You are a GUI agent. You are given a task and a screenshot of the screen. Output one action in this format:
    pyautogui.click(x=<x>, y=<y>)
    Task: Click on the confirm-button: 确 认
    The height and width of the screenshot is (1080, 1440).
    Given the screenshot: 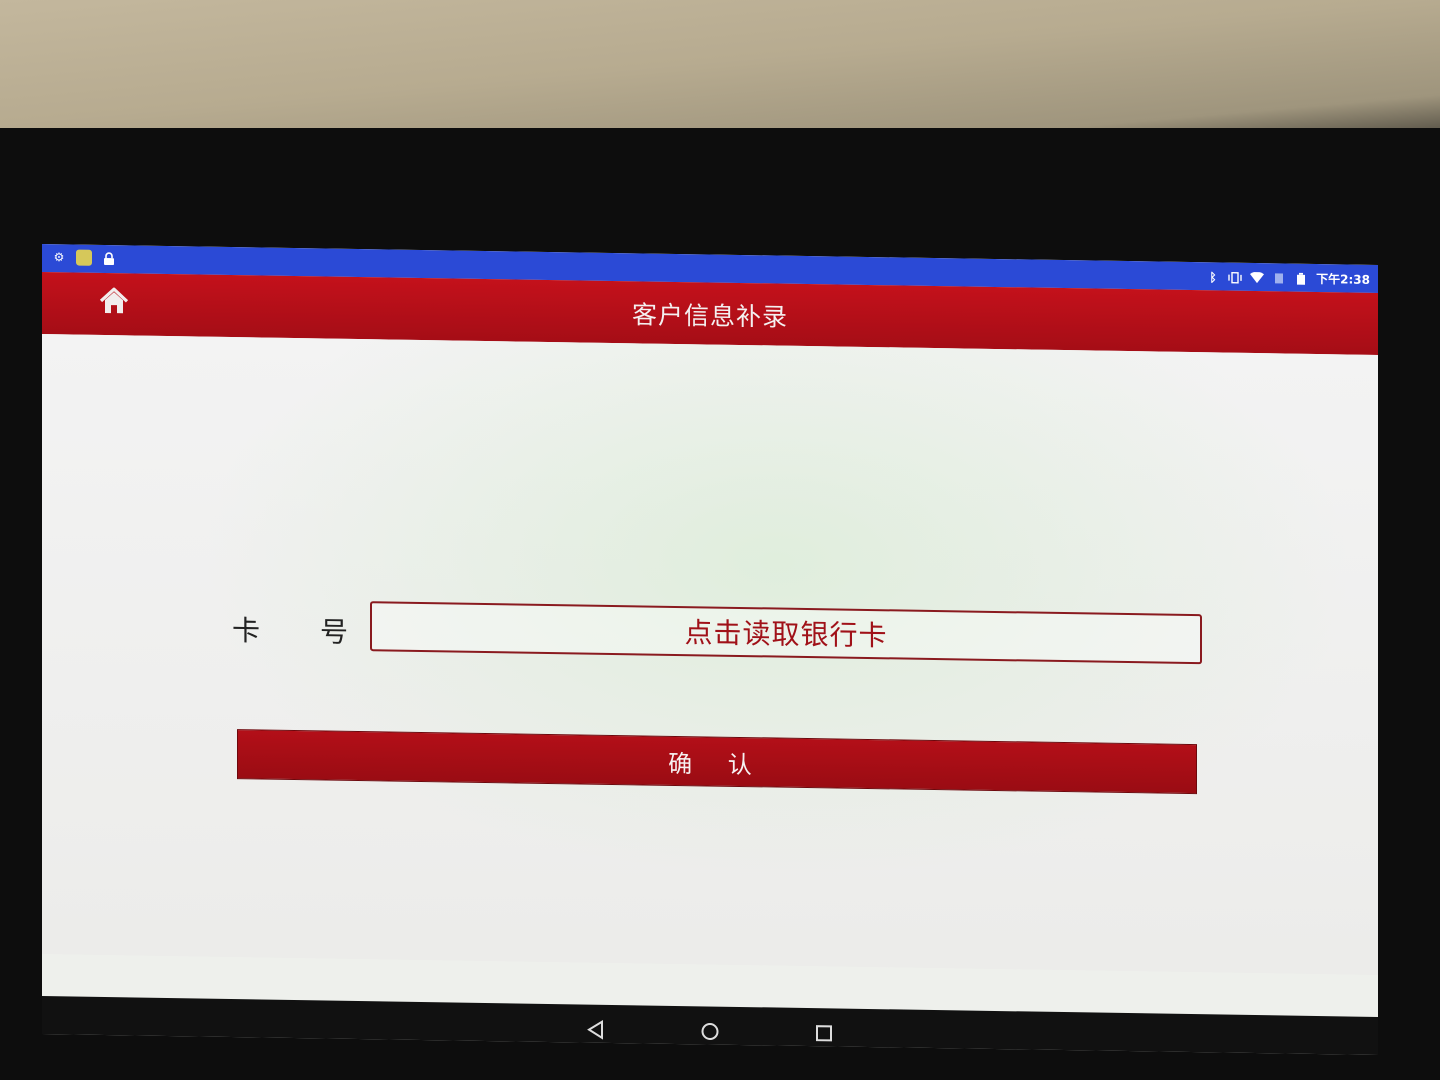 What is the action you would take?
    pyautogui.click(x=717, y=762)
    